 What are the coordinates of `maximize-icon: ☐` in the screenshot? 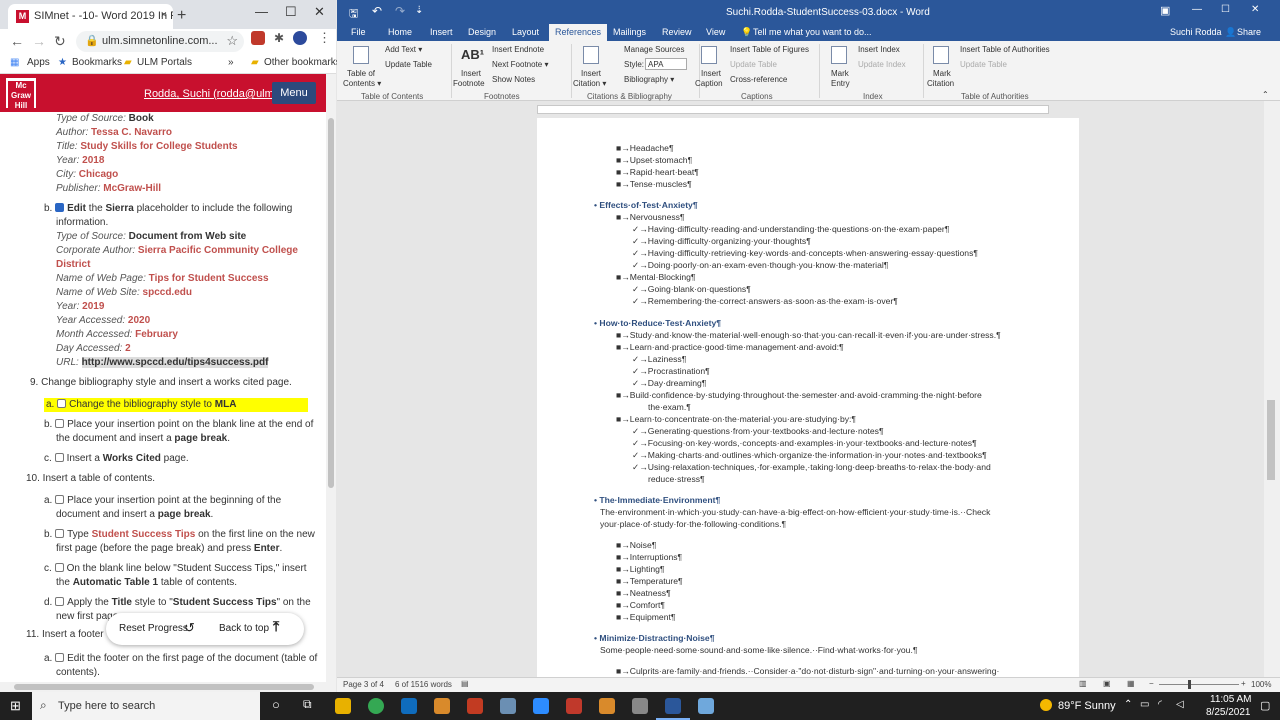 It's located at (291, 12).